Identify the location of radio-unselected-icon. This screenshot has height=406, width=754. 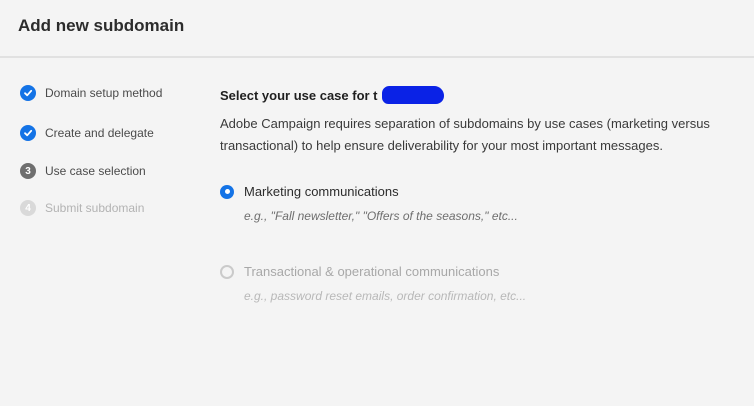
(227, 271).